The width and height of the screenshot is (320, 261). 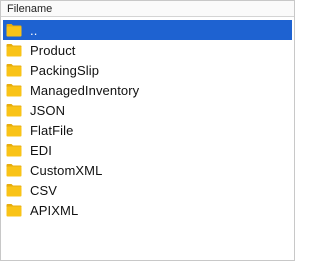 What do you see at coordinates (147, 110) in the screenshot?
I see `list-item: JSON` at bounding box center [147, 110].